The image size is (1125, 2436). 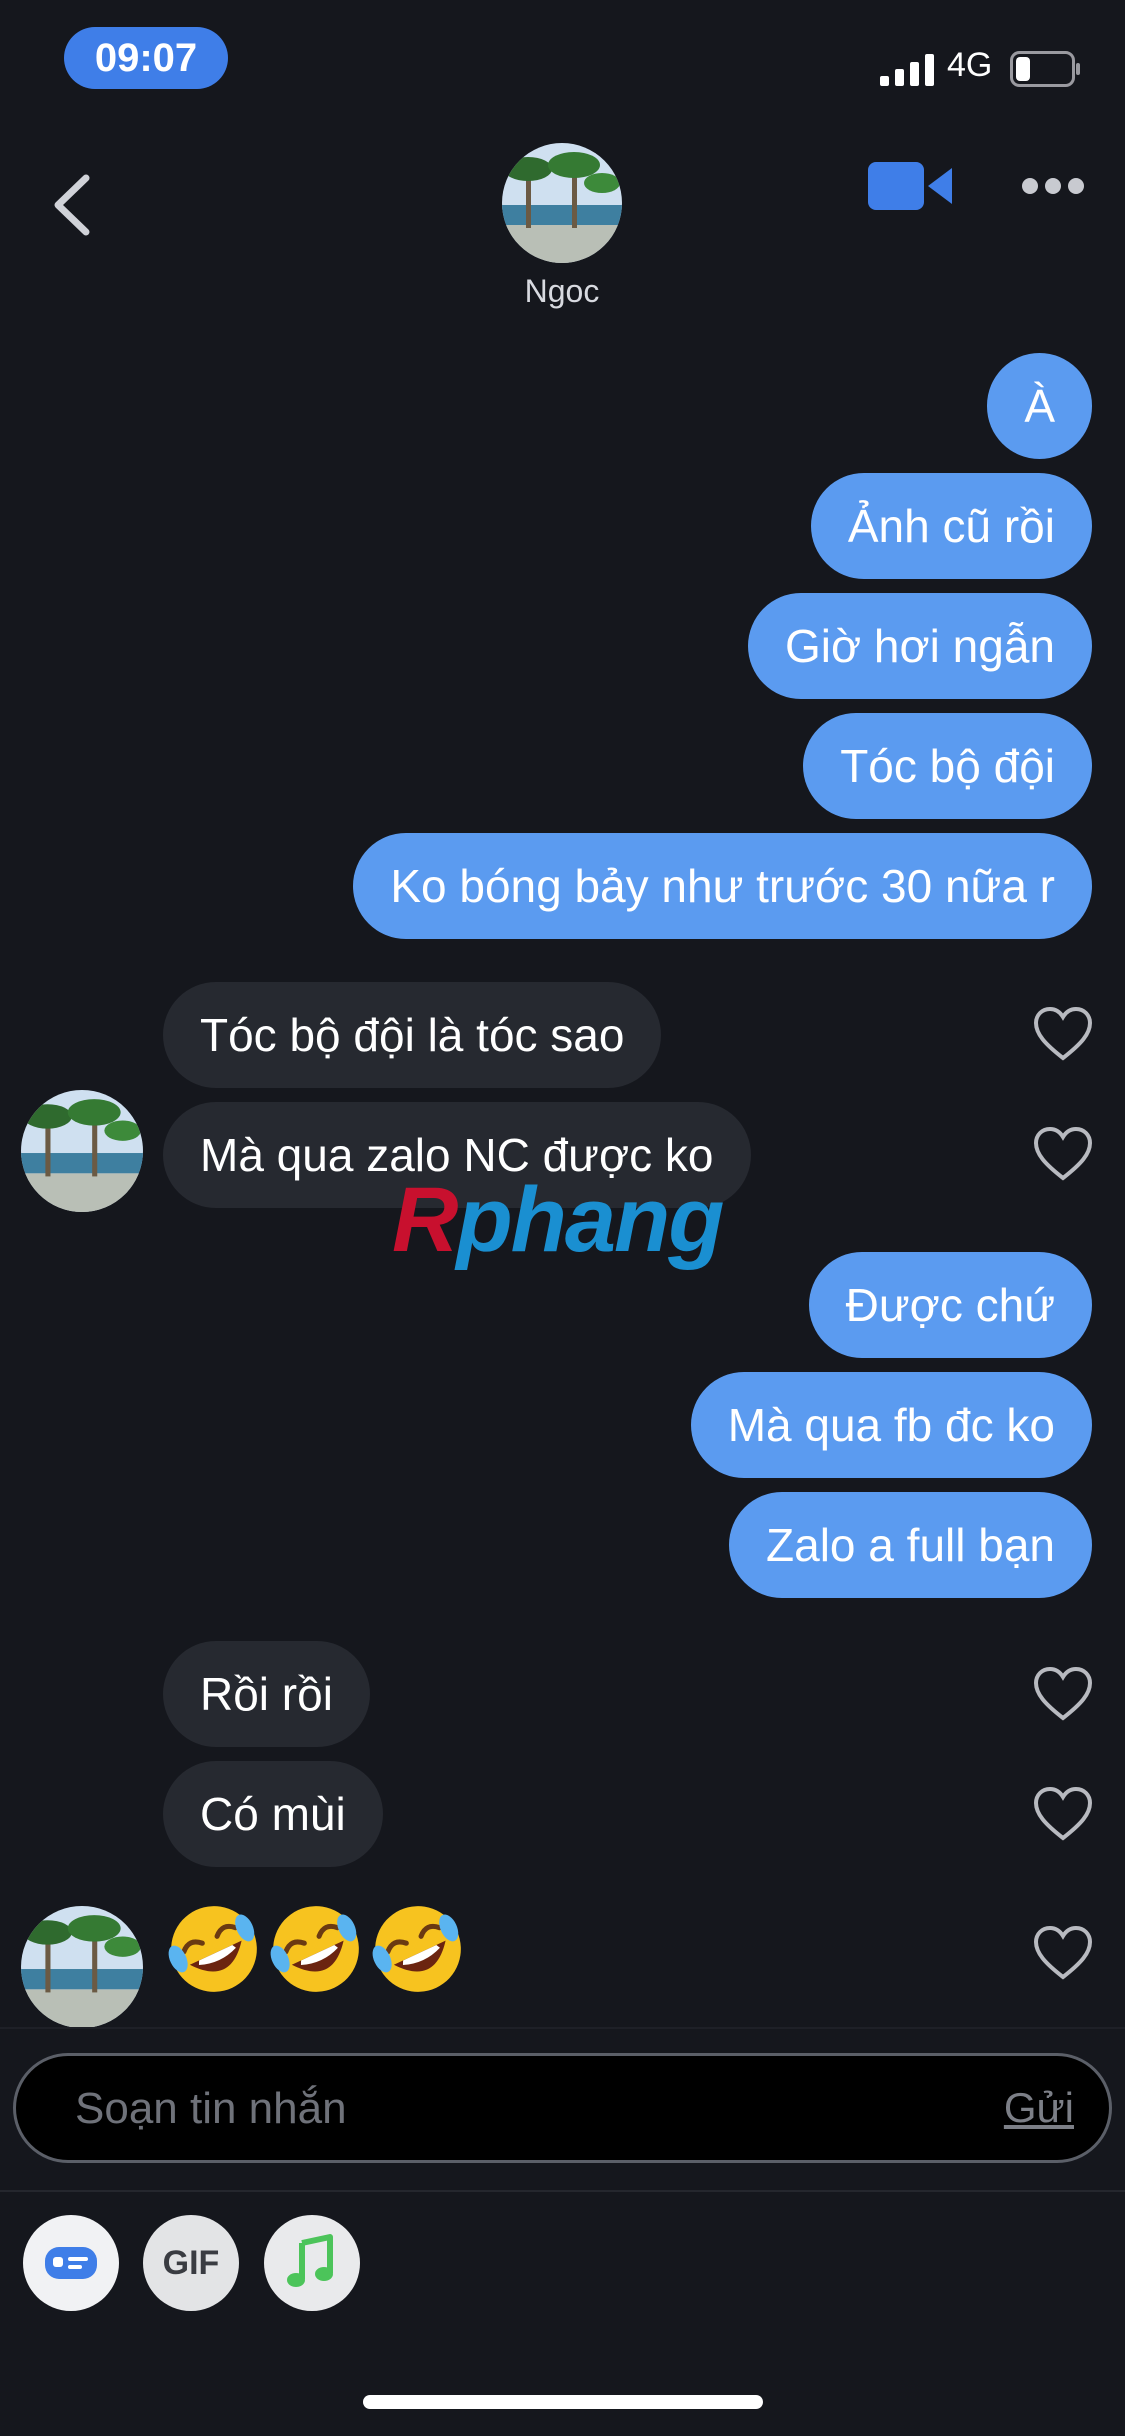 I want to click on message-incoming: Tóc bộ đội là tóc sao, so click(x=412, y=1035).